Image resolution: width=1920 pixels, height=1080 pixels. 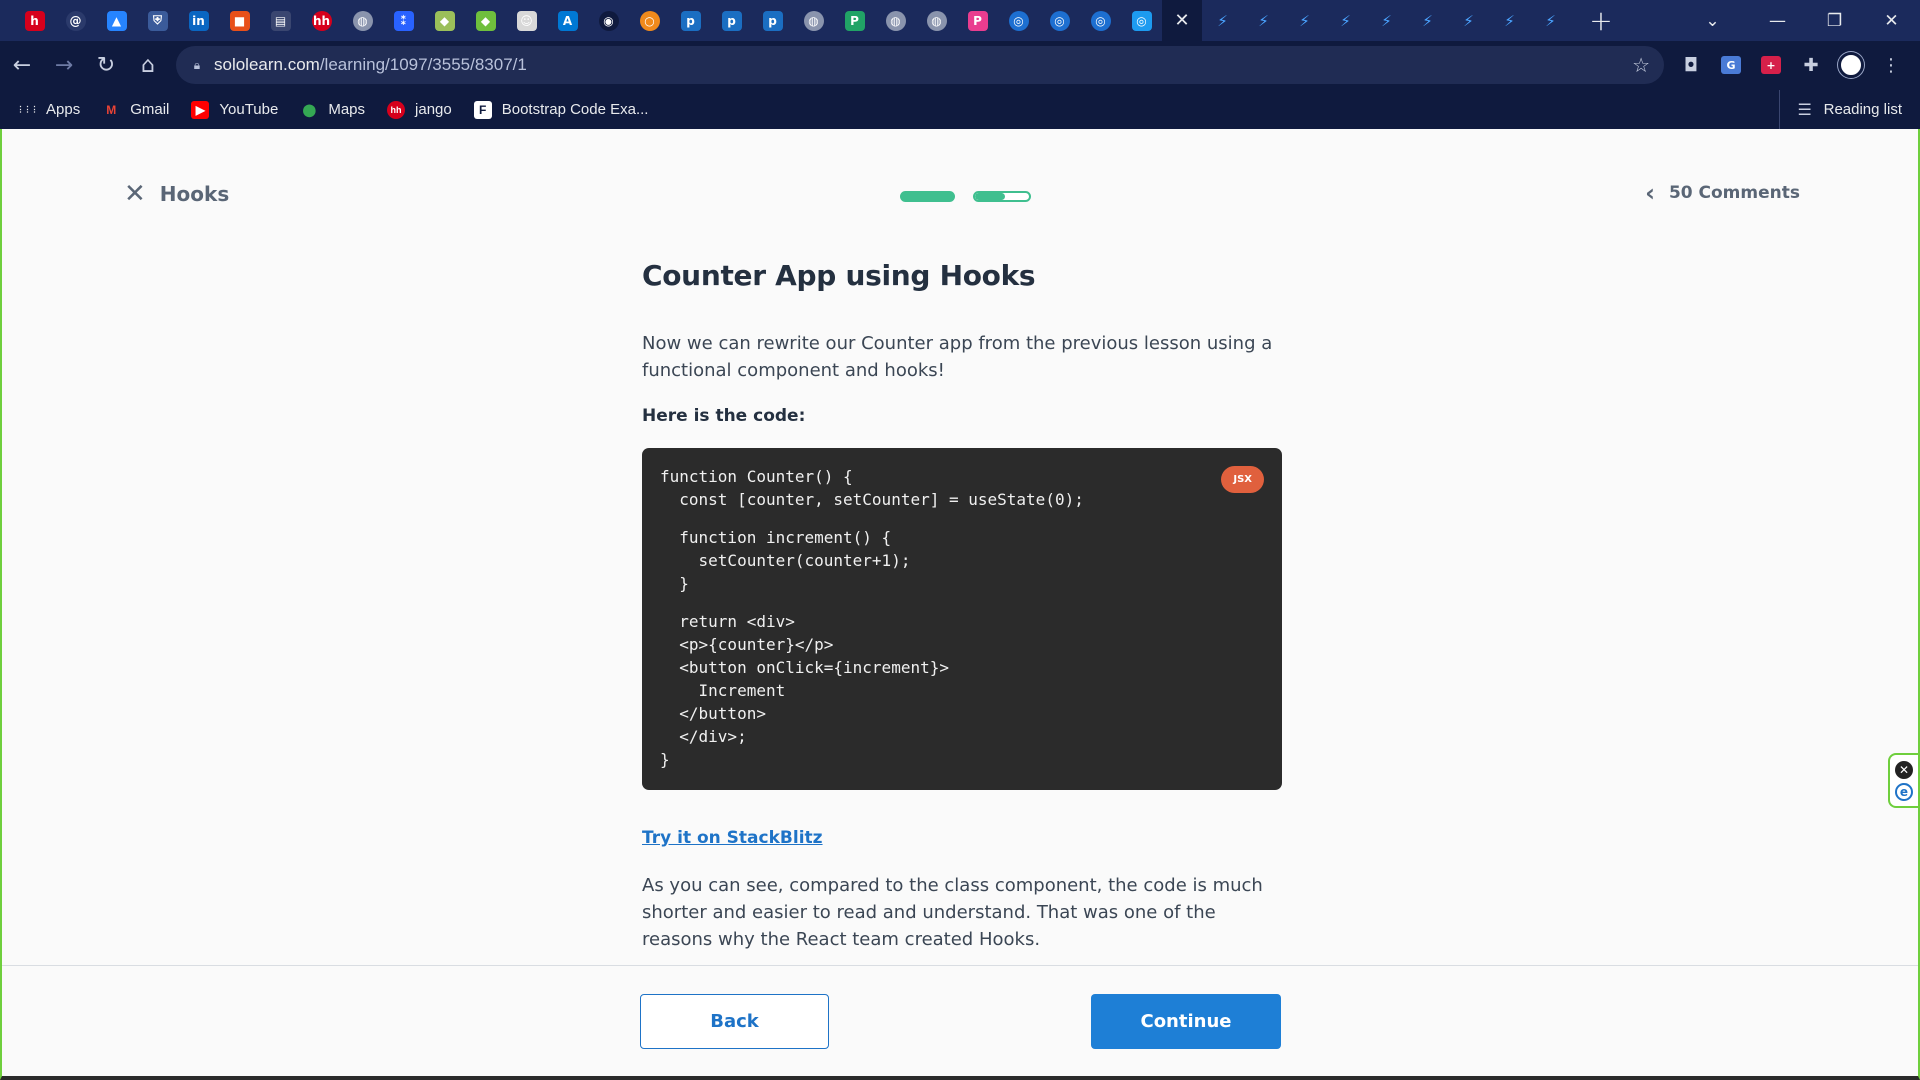 I want to click on tab-bolt-2: ⚡, so click(x=1263, y=20).